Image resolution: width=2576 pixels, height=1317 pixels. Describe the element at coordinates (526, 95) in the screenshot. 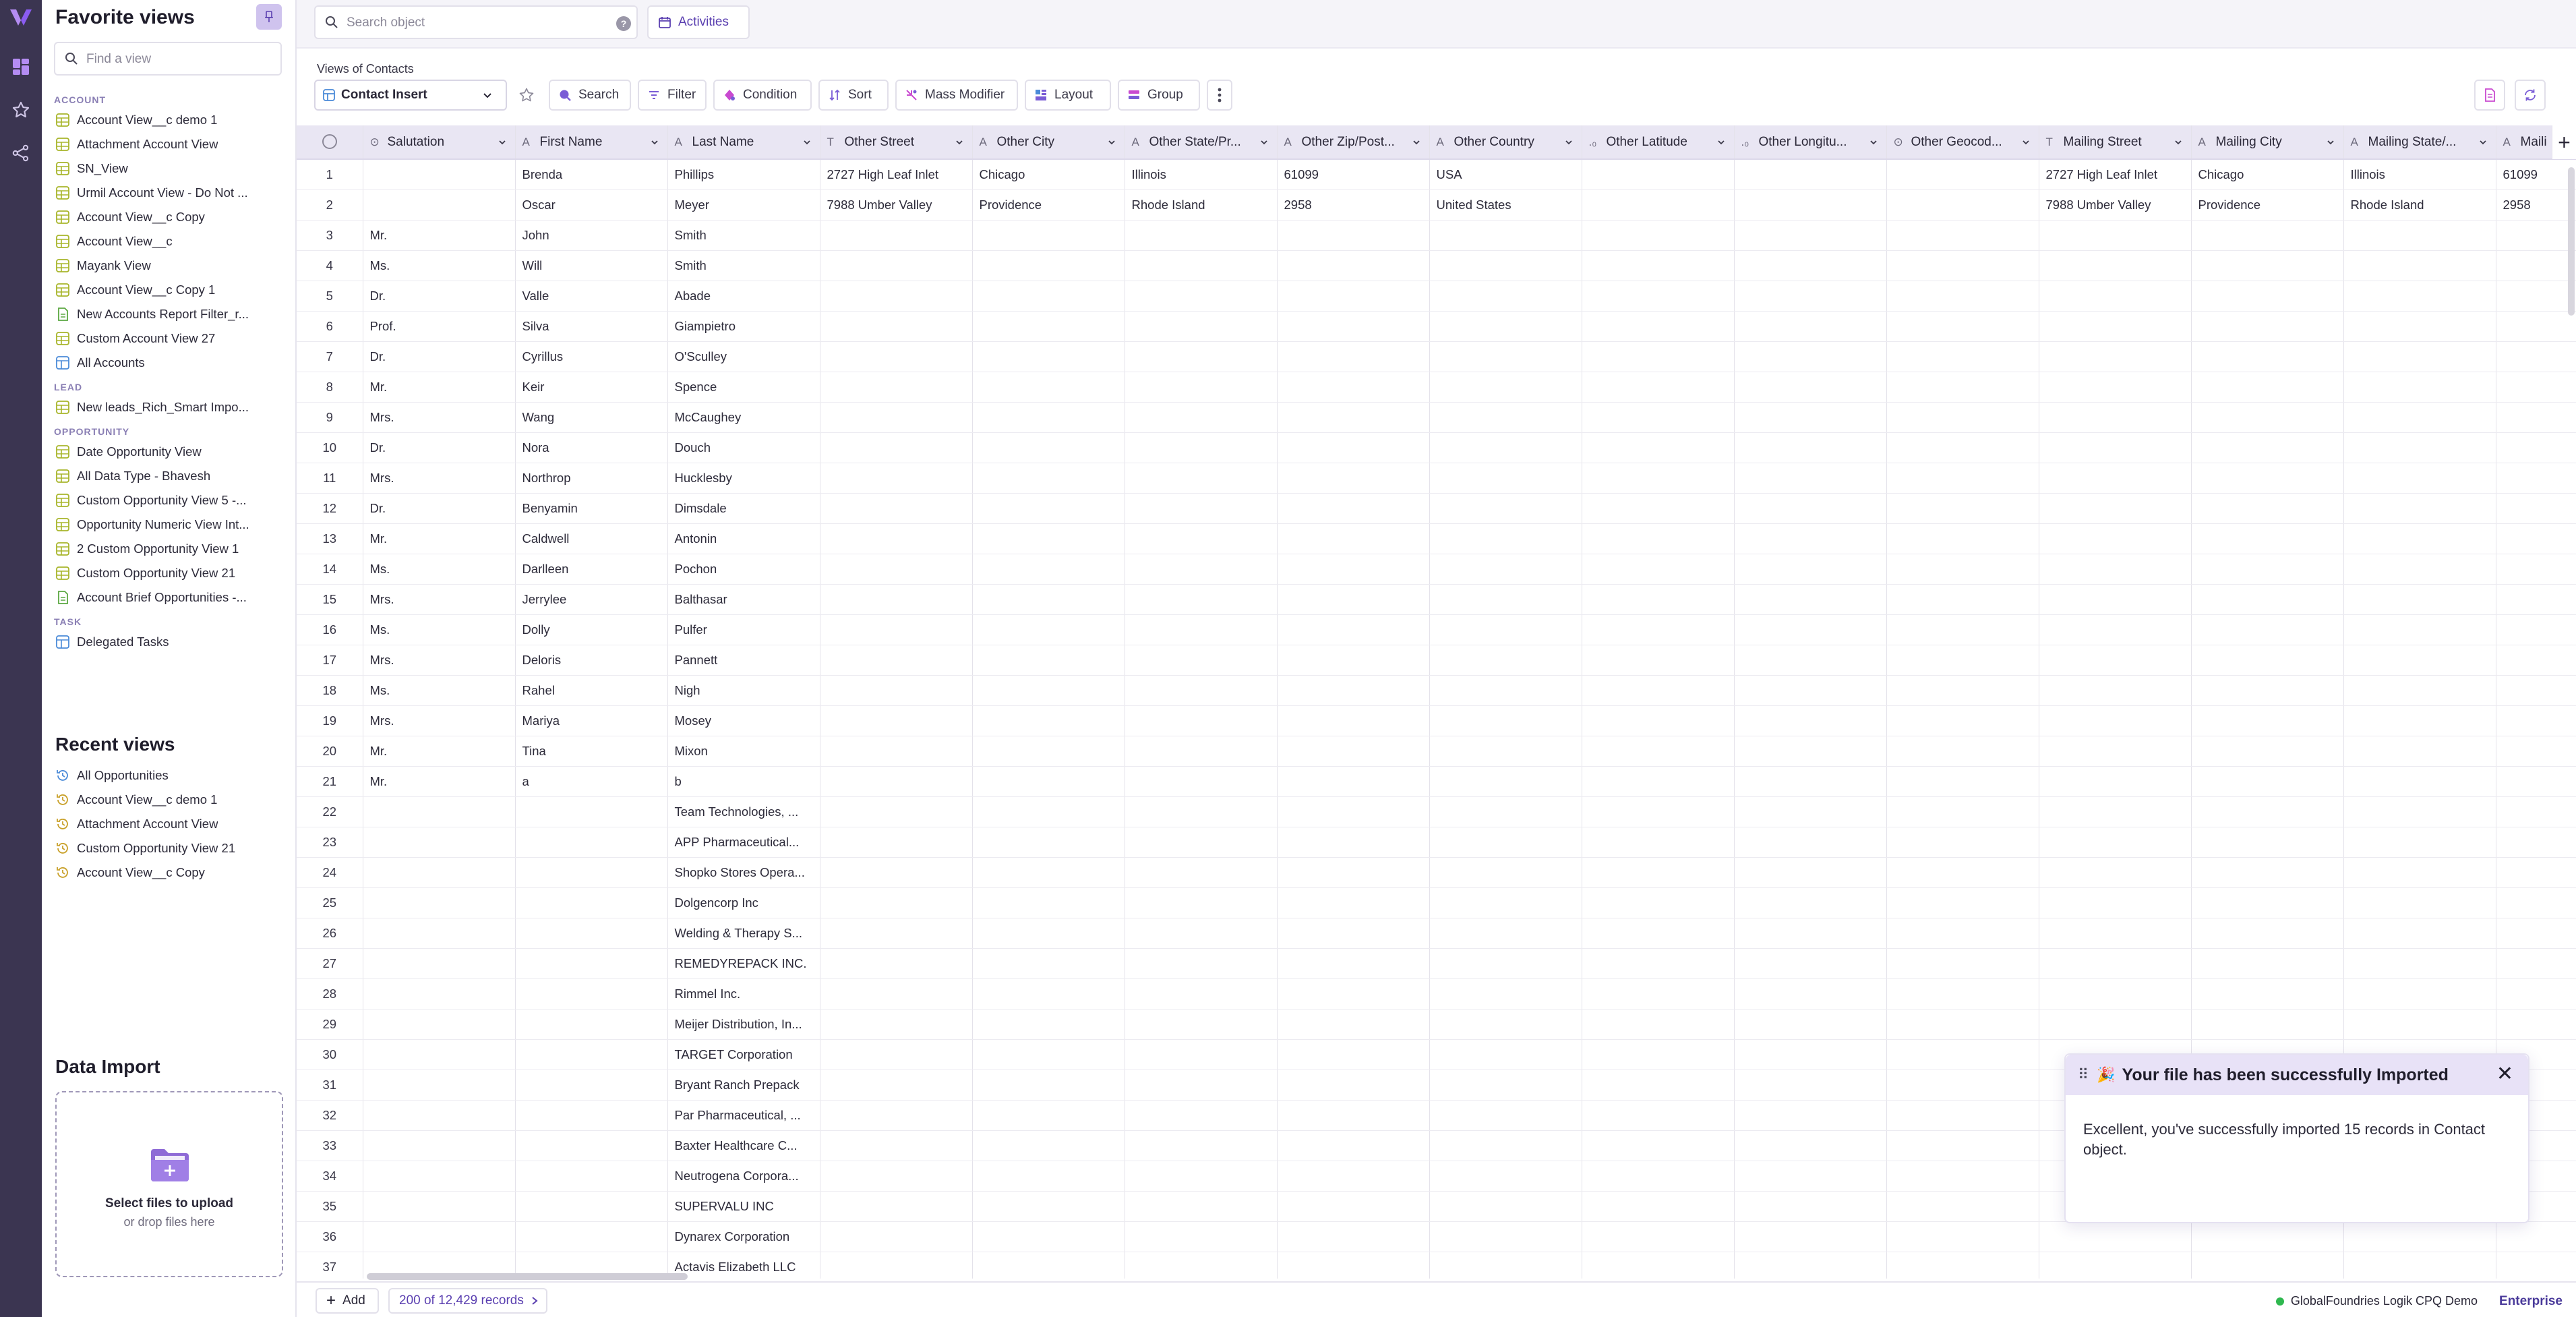

I see `favorite-star-button` at that location.